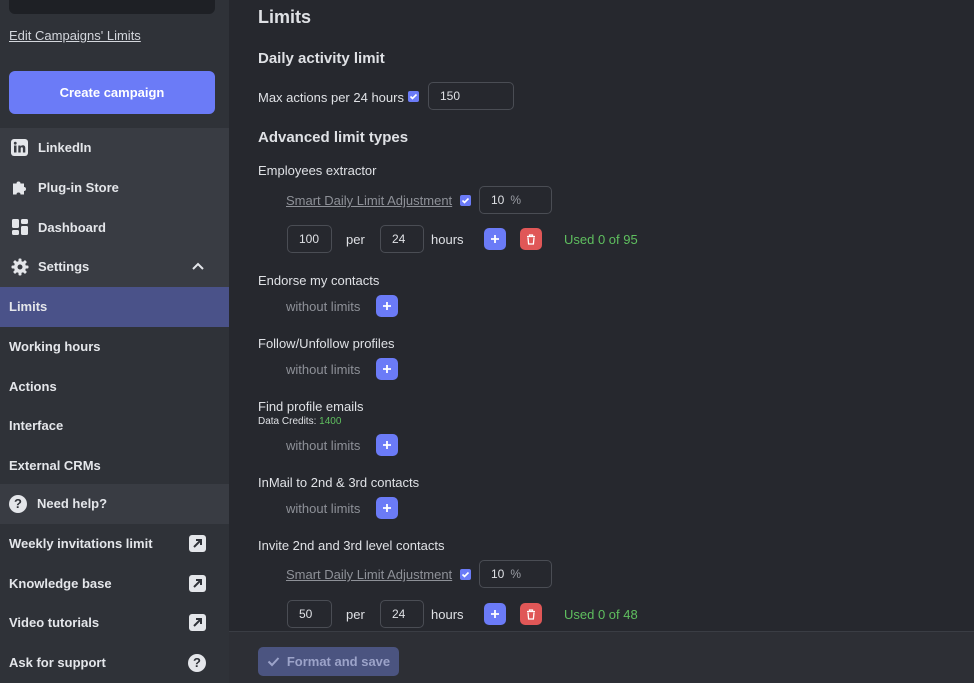 The image size is (974, 683). What do you see at coordinates (601, 657) in the screenshot?
I see `footer-bar: Format and save` at bounding box center [601, 657].